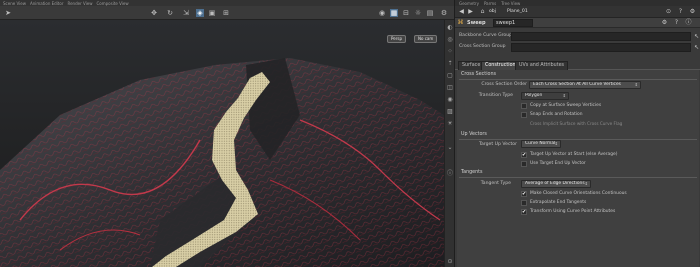 The width and height of the screenshot is (700, 267). I want to click on display-icon: ◉, so click(382, 13).